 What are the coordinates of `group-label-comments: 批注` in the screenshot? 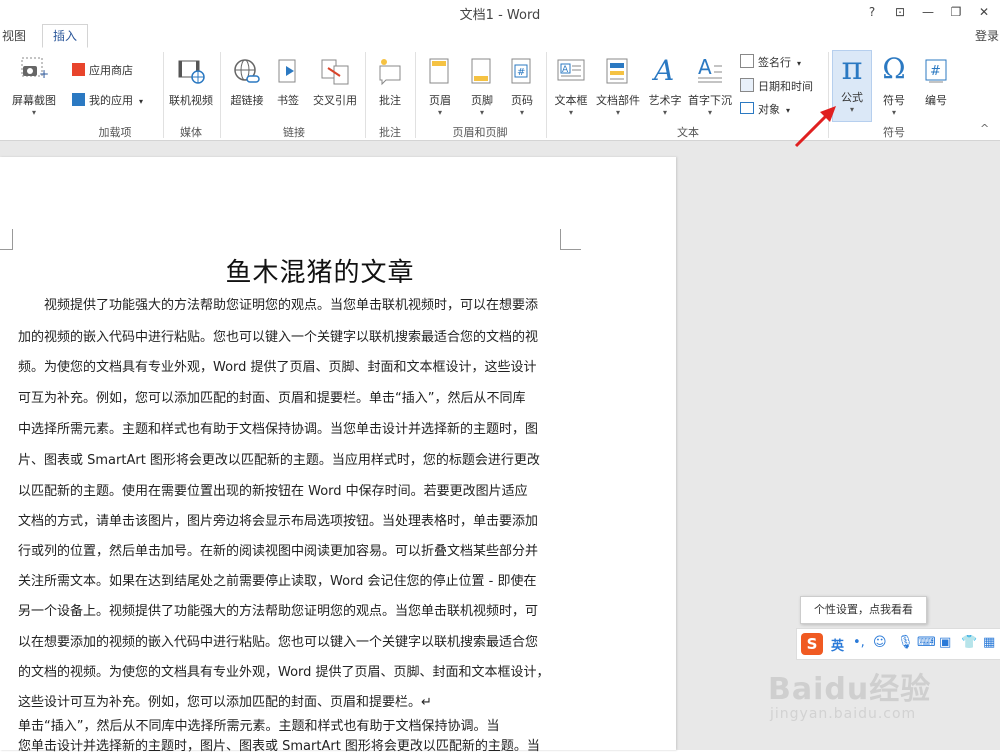 It's located at (390, 132).